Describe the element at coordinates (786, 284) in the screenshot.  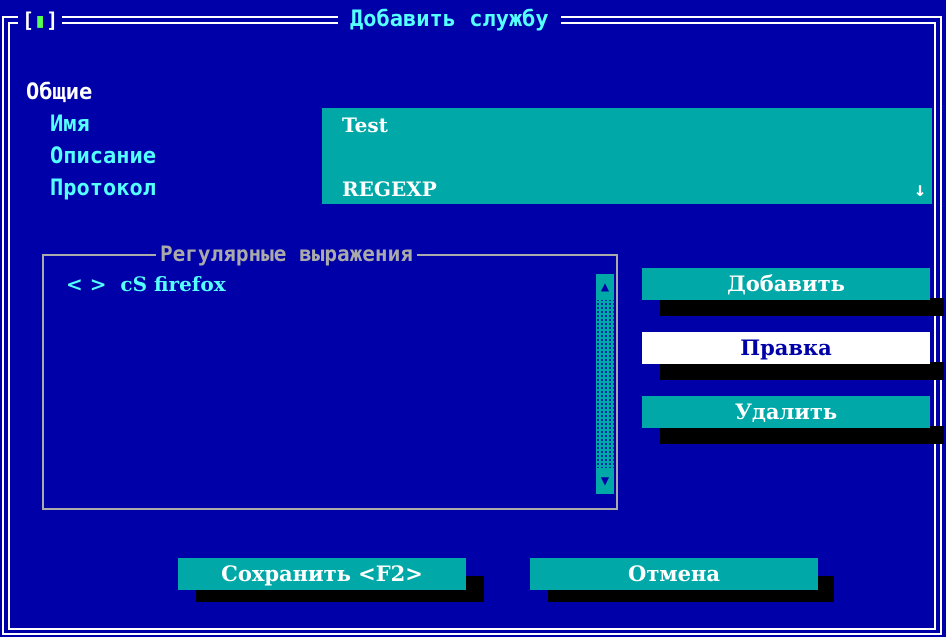
I see `add-button: Добавить` at that location.